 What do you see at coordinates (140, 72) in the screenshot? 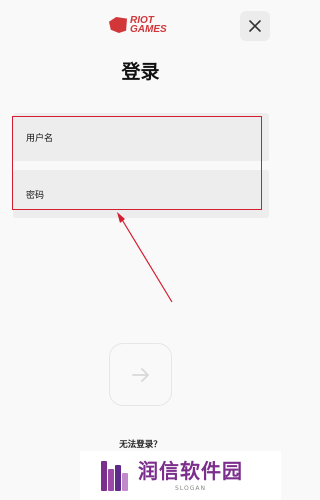
I see `page-title: 登录` at bounding box center [140, 72].